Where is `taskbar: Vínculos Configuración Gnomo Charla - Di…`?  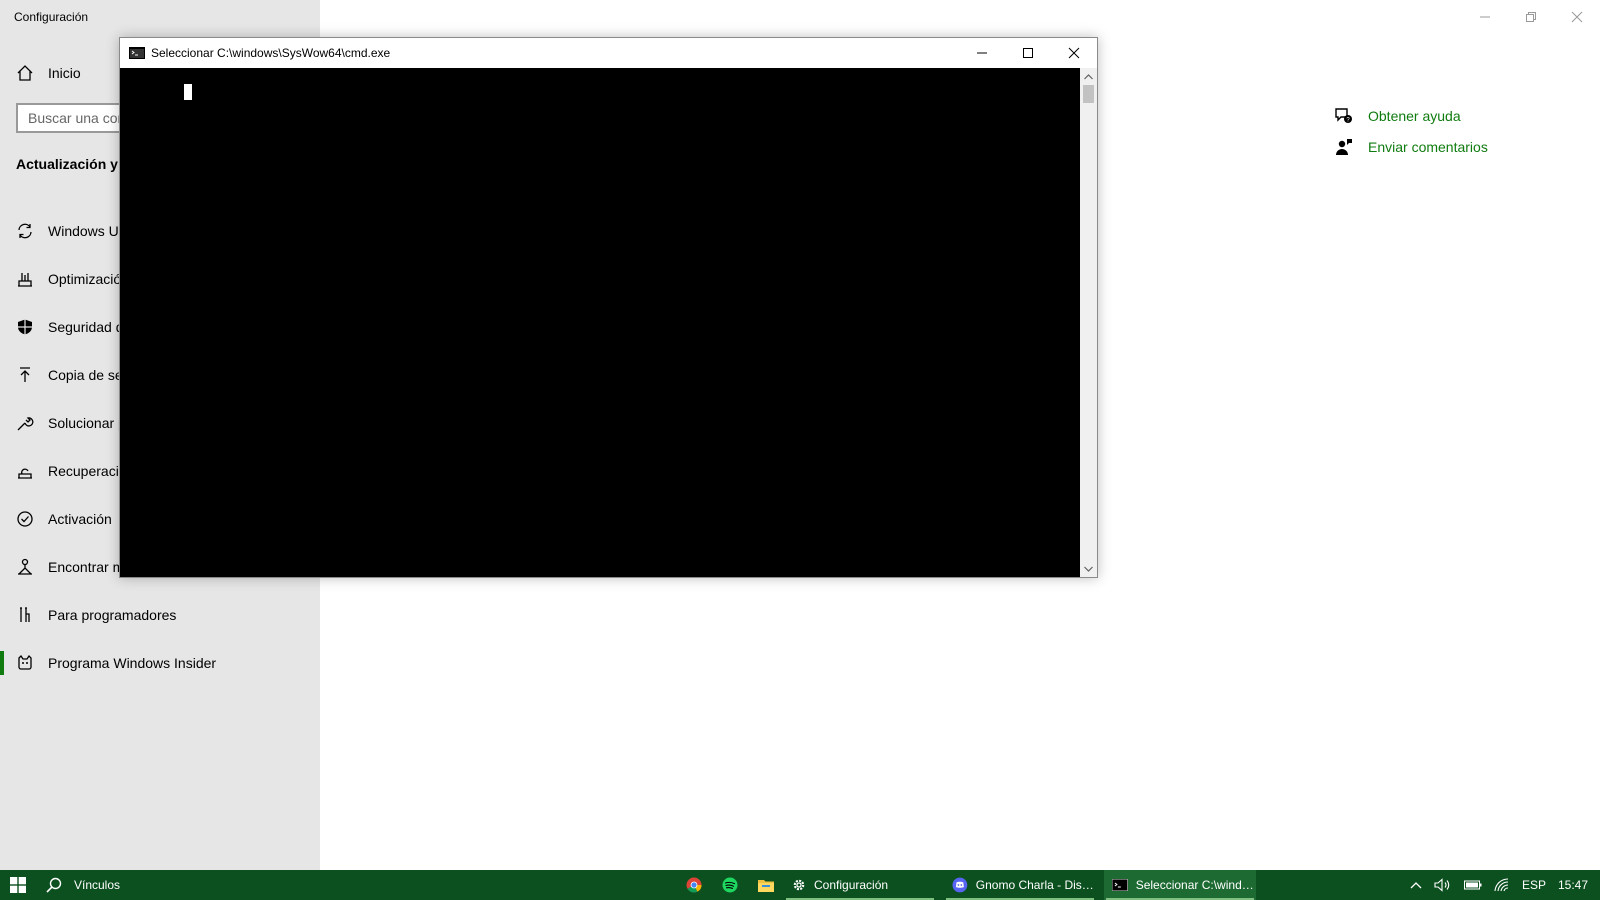
taskbar: Vínculos Configuración Gnomo Charla - Di… is located at coordinates (800, 885).